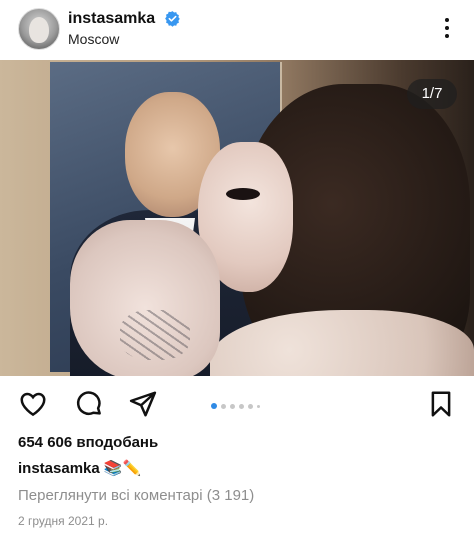 Image resolution: width=474 pixels, height=535 pixels. Describe the element at coordinates (59, 468) in the screenshot. I see `caption-username: instasamka` at that location.